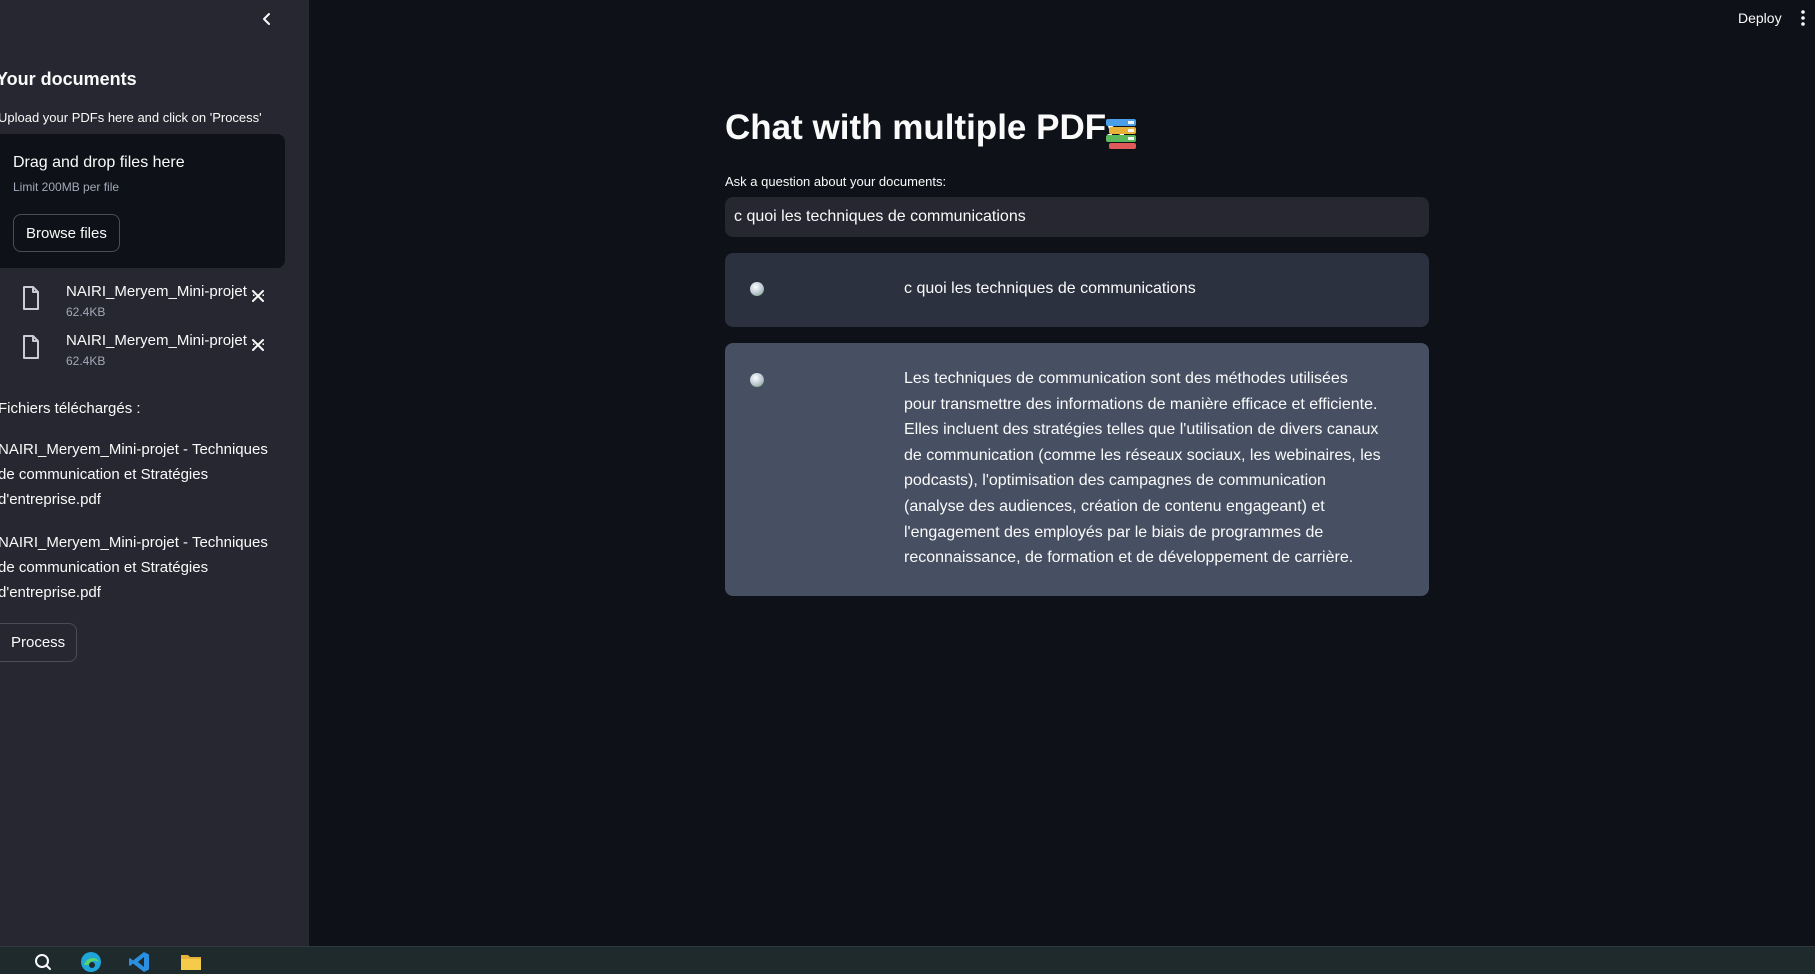 The width and height of the screenshot is (1815, 974). Describe the element at coordinates (1121, 134) in the screenshot. I see `books-icon` at that location.